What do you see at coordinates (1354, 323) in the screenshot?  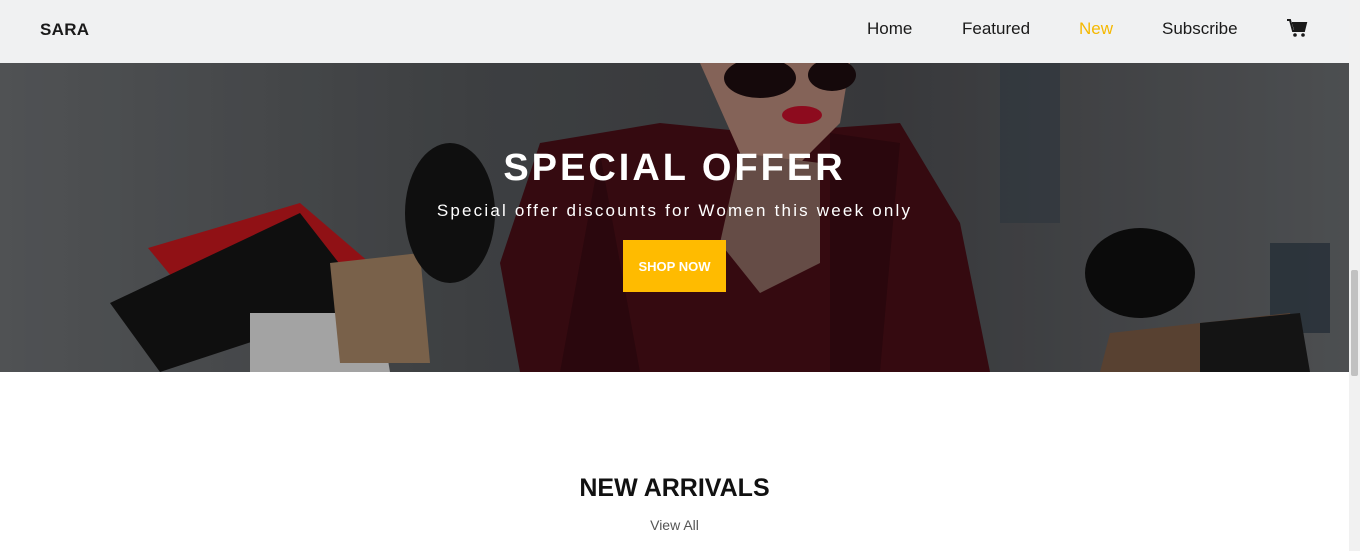 I see `scrollbar-thumb` at bounding box center [1354, 323].